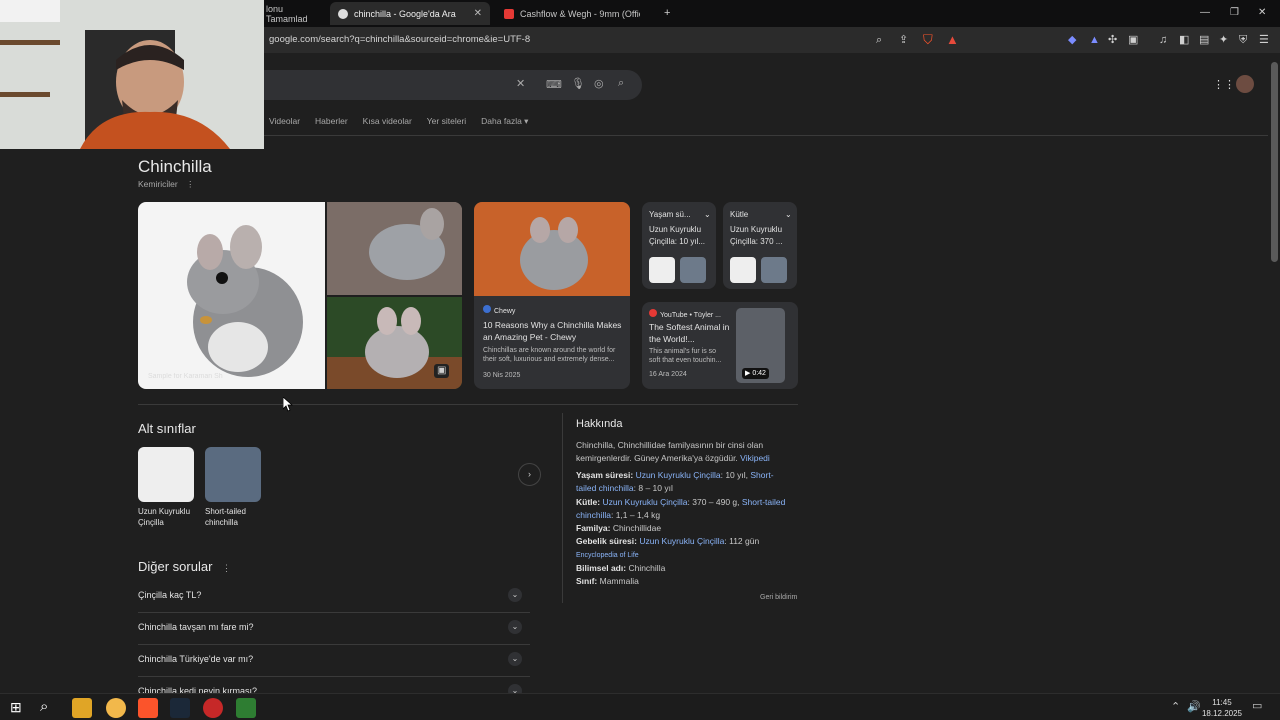 The width and height of the screenshot is (1280, 720). I want to click on eol-link: Encyclopedia of Life, so click(683, 555).